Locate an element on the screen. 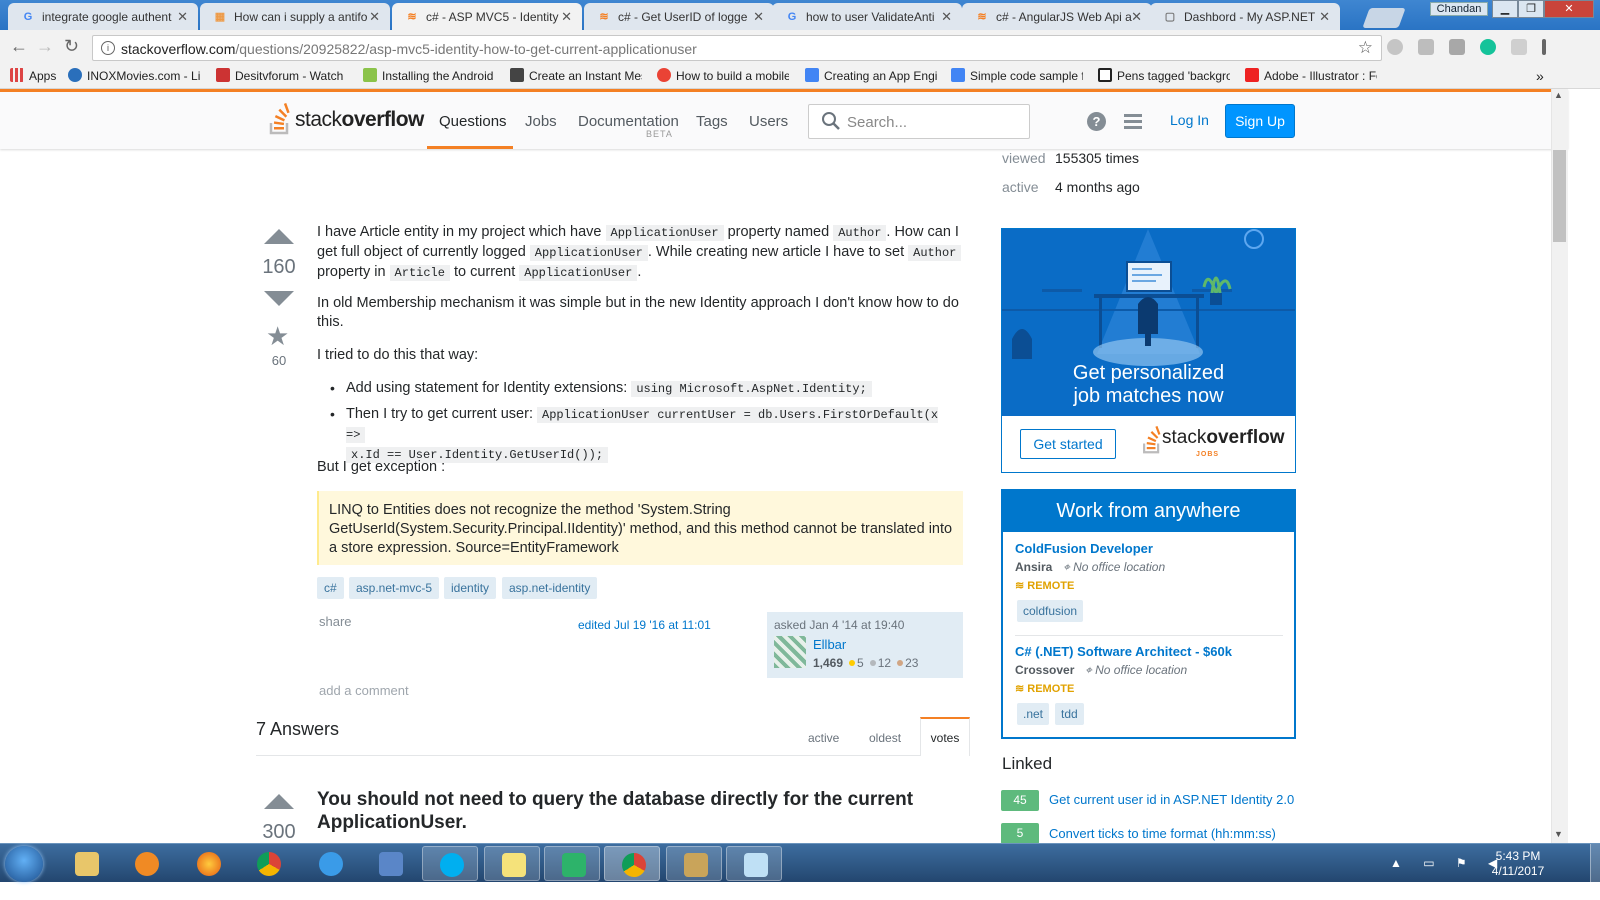 The width and height of the screenshot is (1600, 900). back-icon: ← is located at coordinates (19, 46).